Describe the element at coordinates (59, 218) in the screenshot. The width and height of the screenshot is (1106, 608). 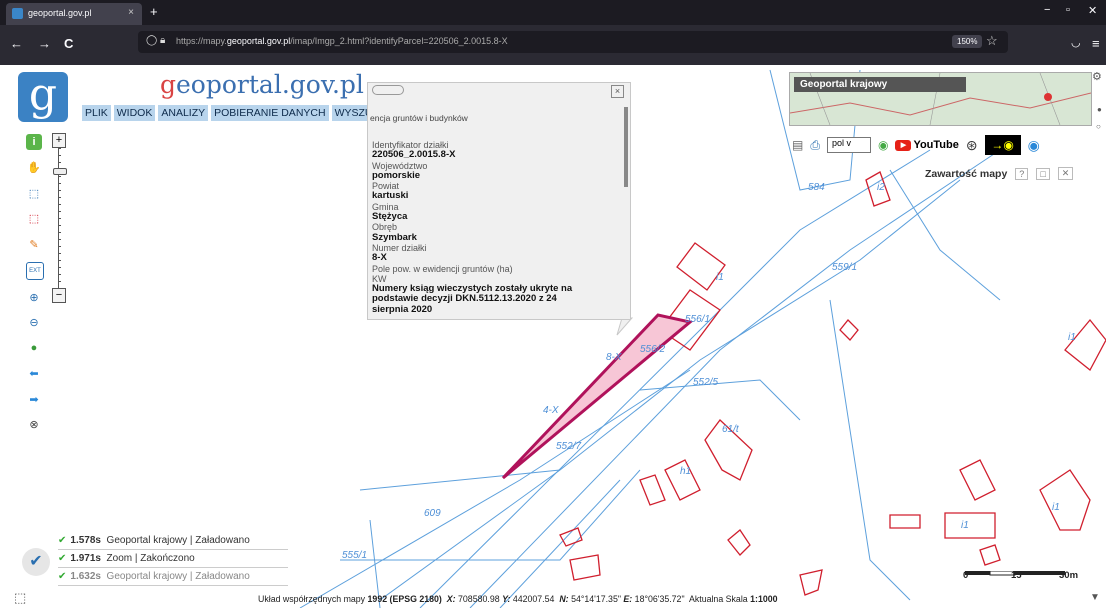
I see `zoom-slider: + −` at that location.